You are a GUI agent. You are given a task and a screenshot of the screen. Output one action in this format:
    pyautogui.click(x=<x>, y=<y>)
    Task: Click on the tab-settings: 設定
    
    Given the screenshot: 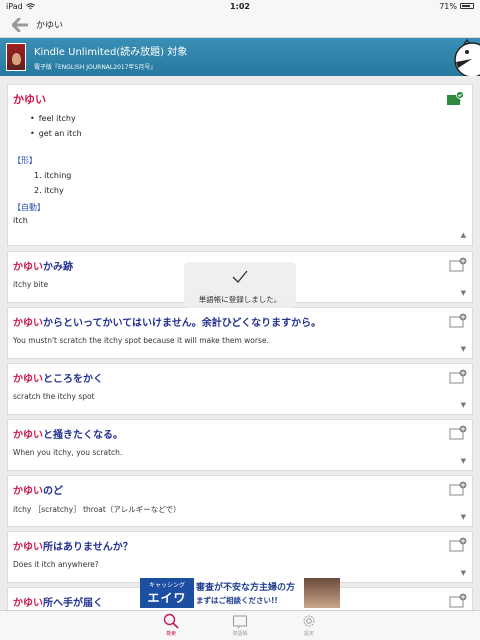 What is the action you would take?
    pyautogui.click(x=309, y=625)
    